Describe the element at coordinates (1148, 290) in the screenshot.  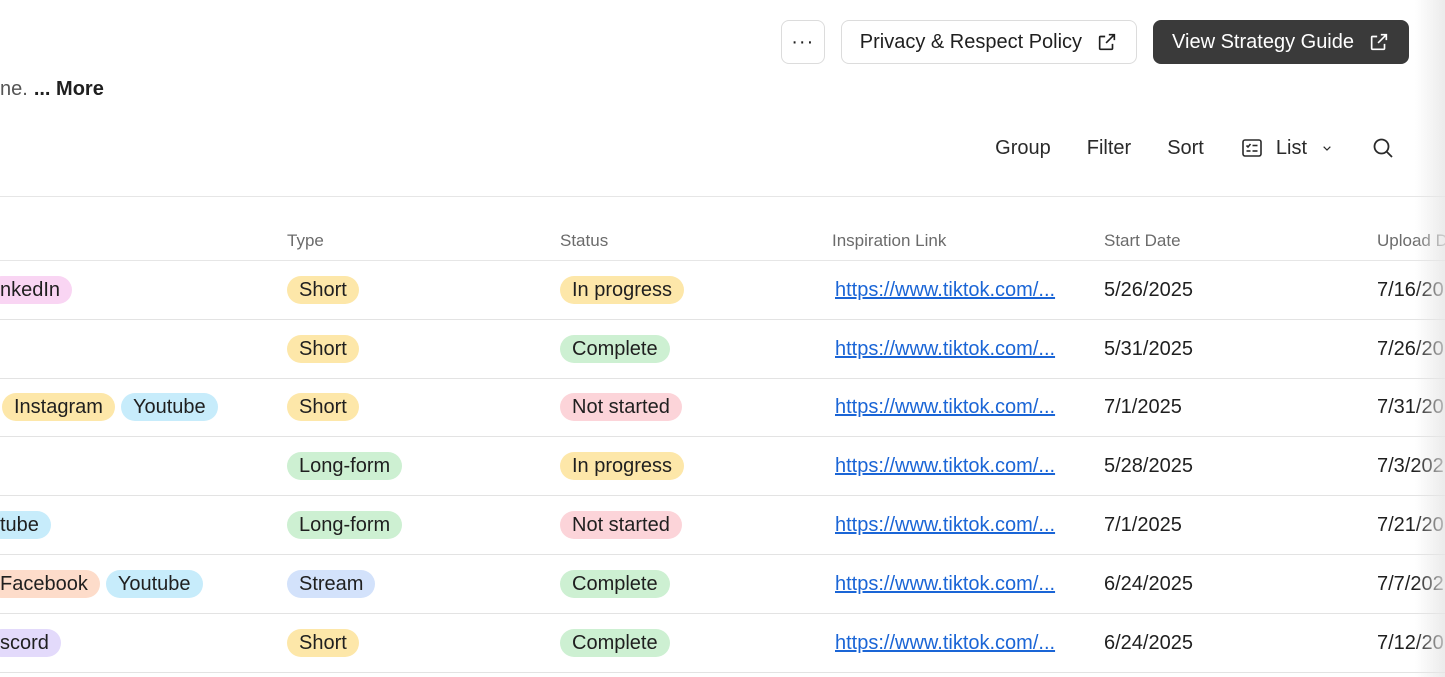
I see `start-date-cell: 5/26/2025` at that location.